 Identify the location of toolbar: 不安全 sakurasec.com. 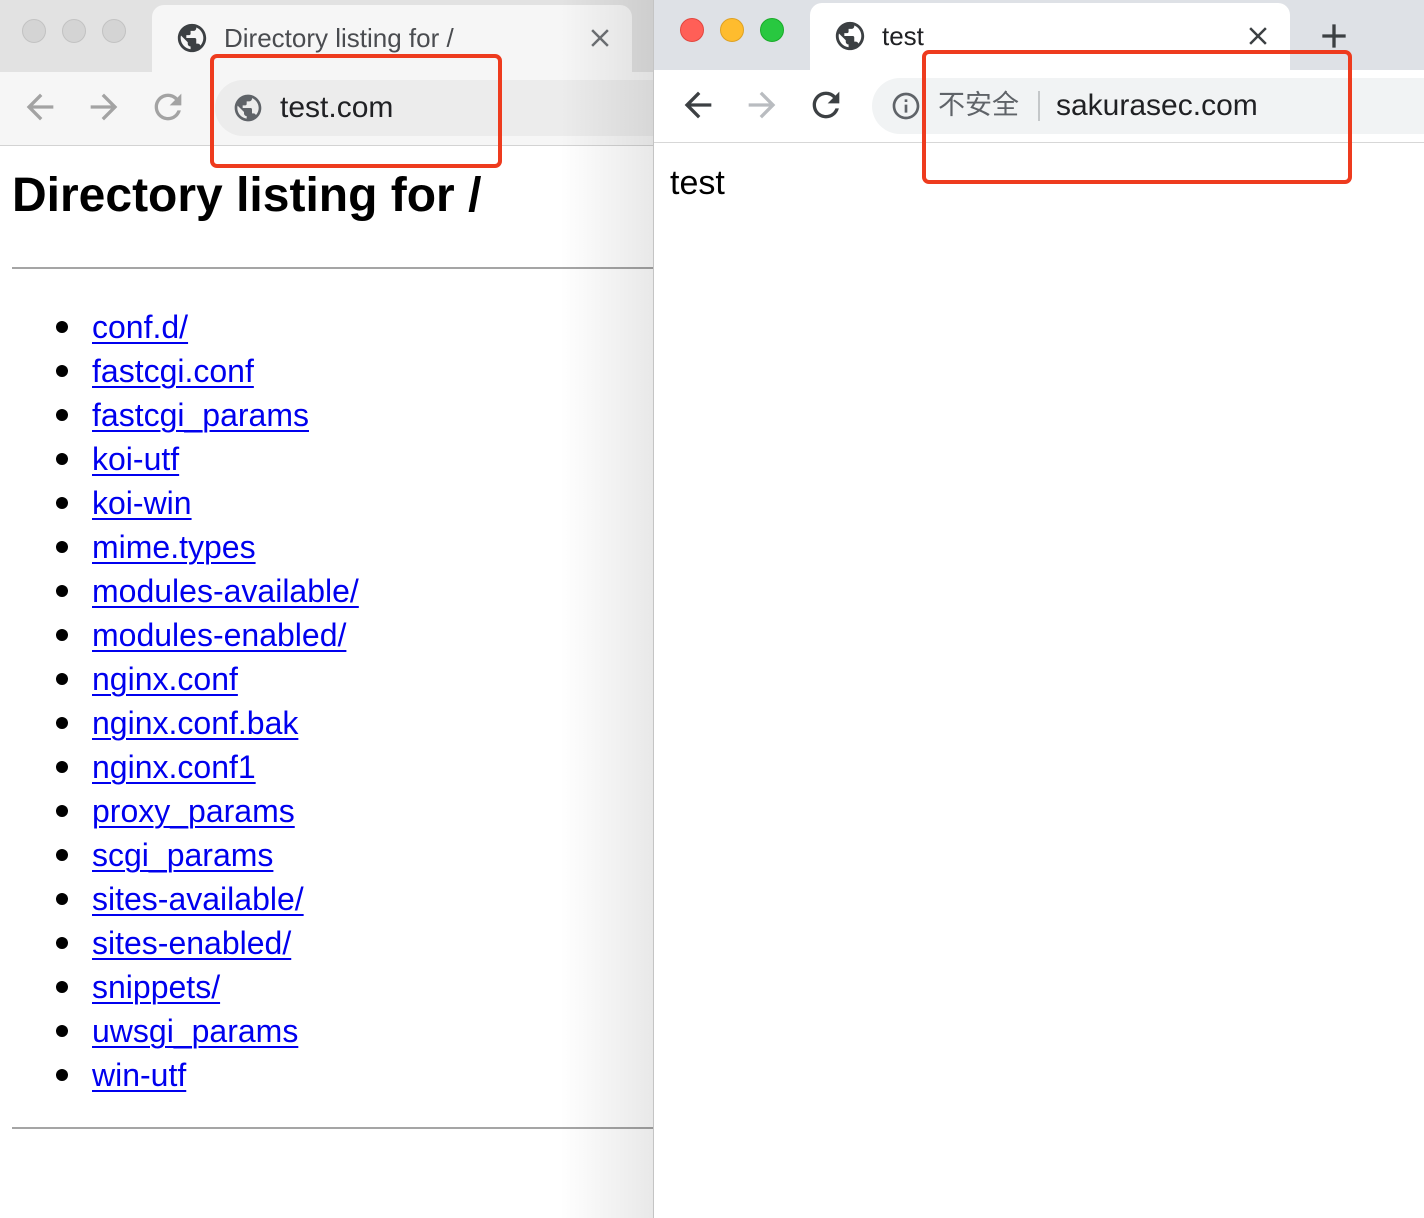
(1039, 106).